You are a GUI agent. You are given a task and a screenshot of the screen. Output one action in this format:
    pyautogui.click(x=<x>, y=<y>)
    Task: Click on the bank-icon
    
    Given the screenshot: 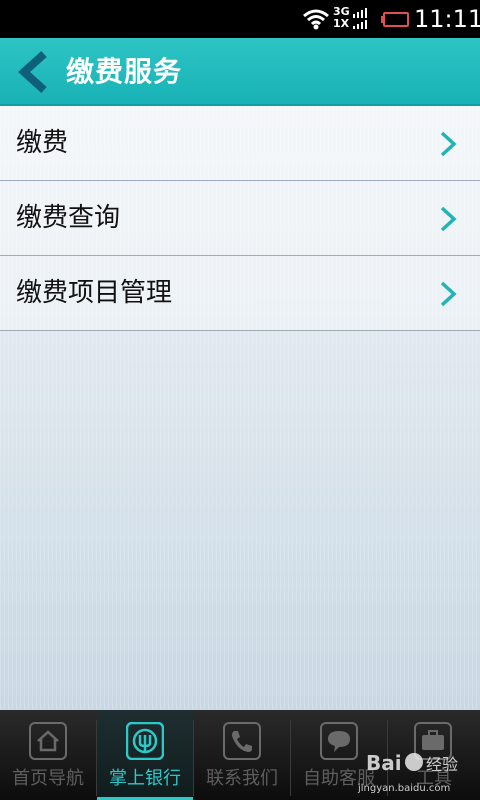 What is the action you would take?
    pyautogui.click(x=145, y=741)
    